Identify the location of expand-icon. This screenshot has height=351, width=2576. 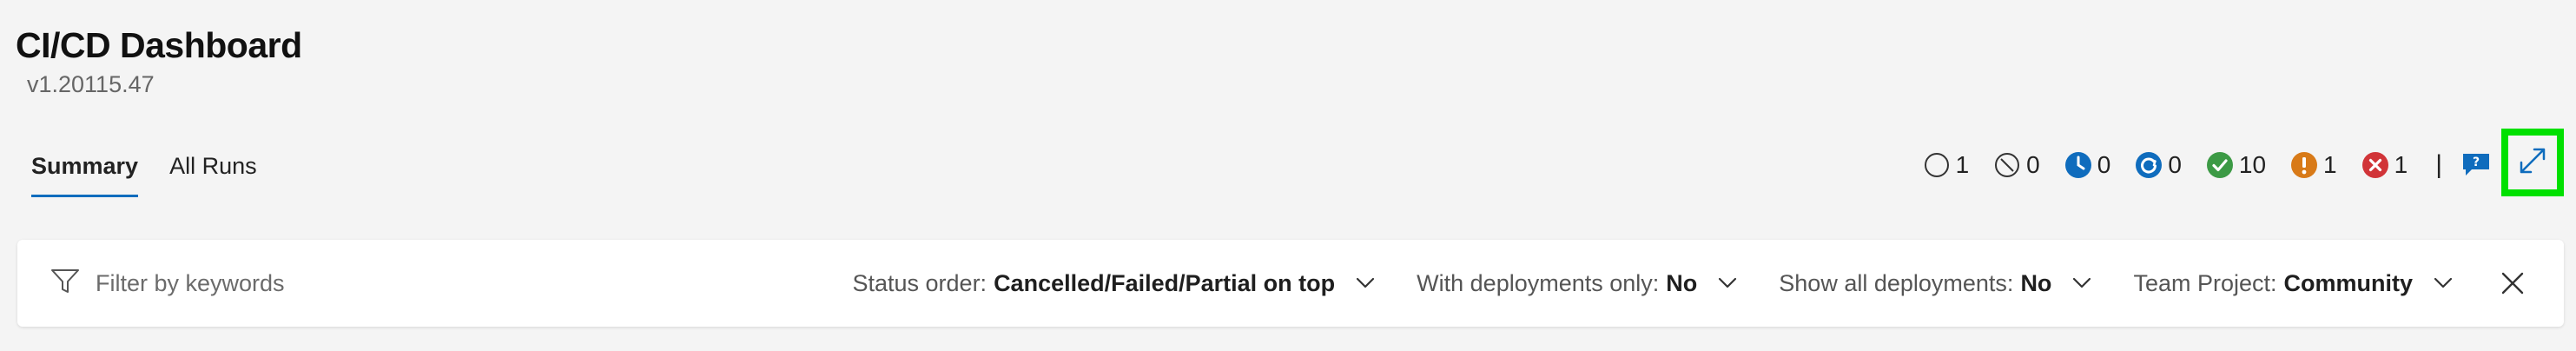
(2532, 163).